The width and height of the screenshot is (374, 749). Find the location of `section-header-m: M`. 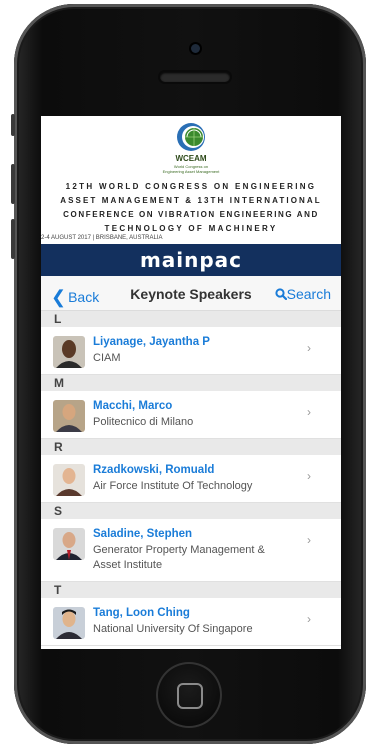

section-header-m: M is located at coordinates (191, 383).